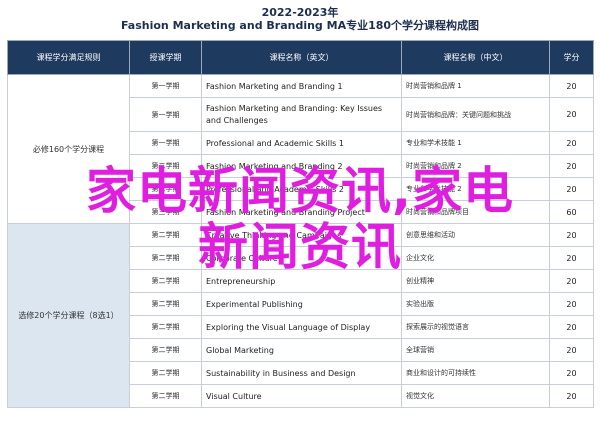 This screenshot has height=435, width=600. What do you see at coordinates (475, 396) in the screenshot?
I see `course-zh-cell: 视觉文化` at bounding box center [475, 396].